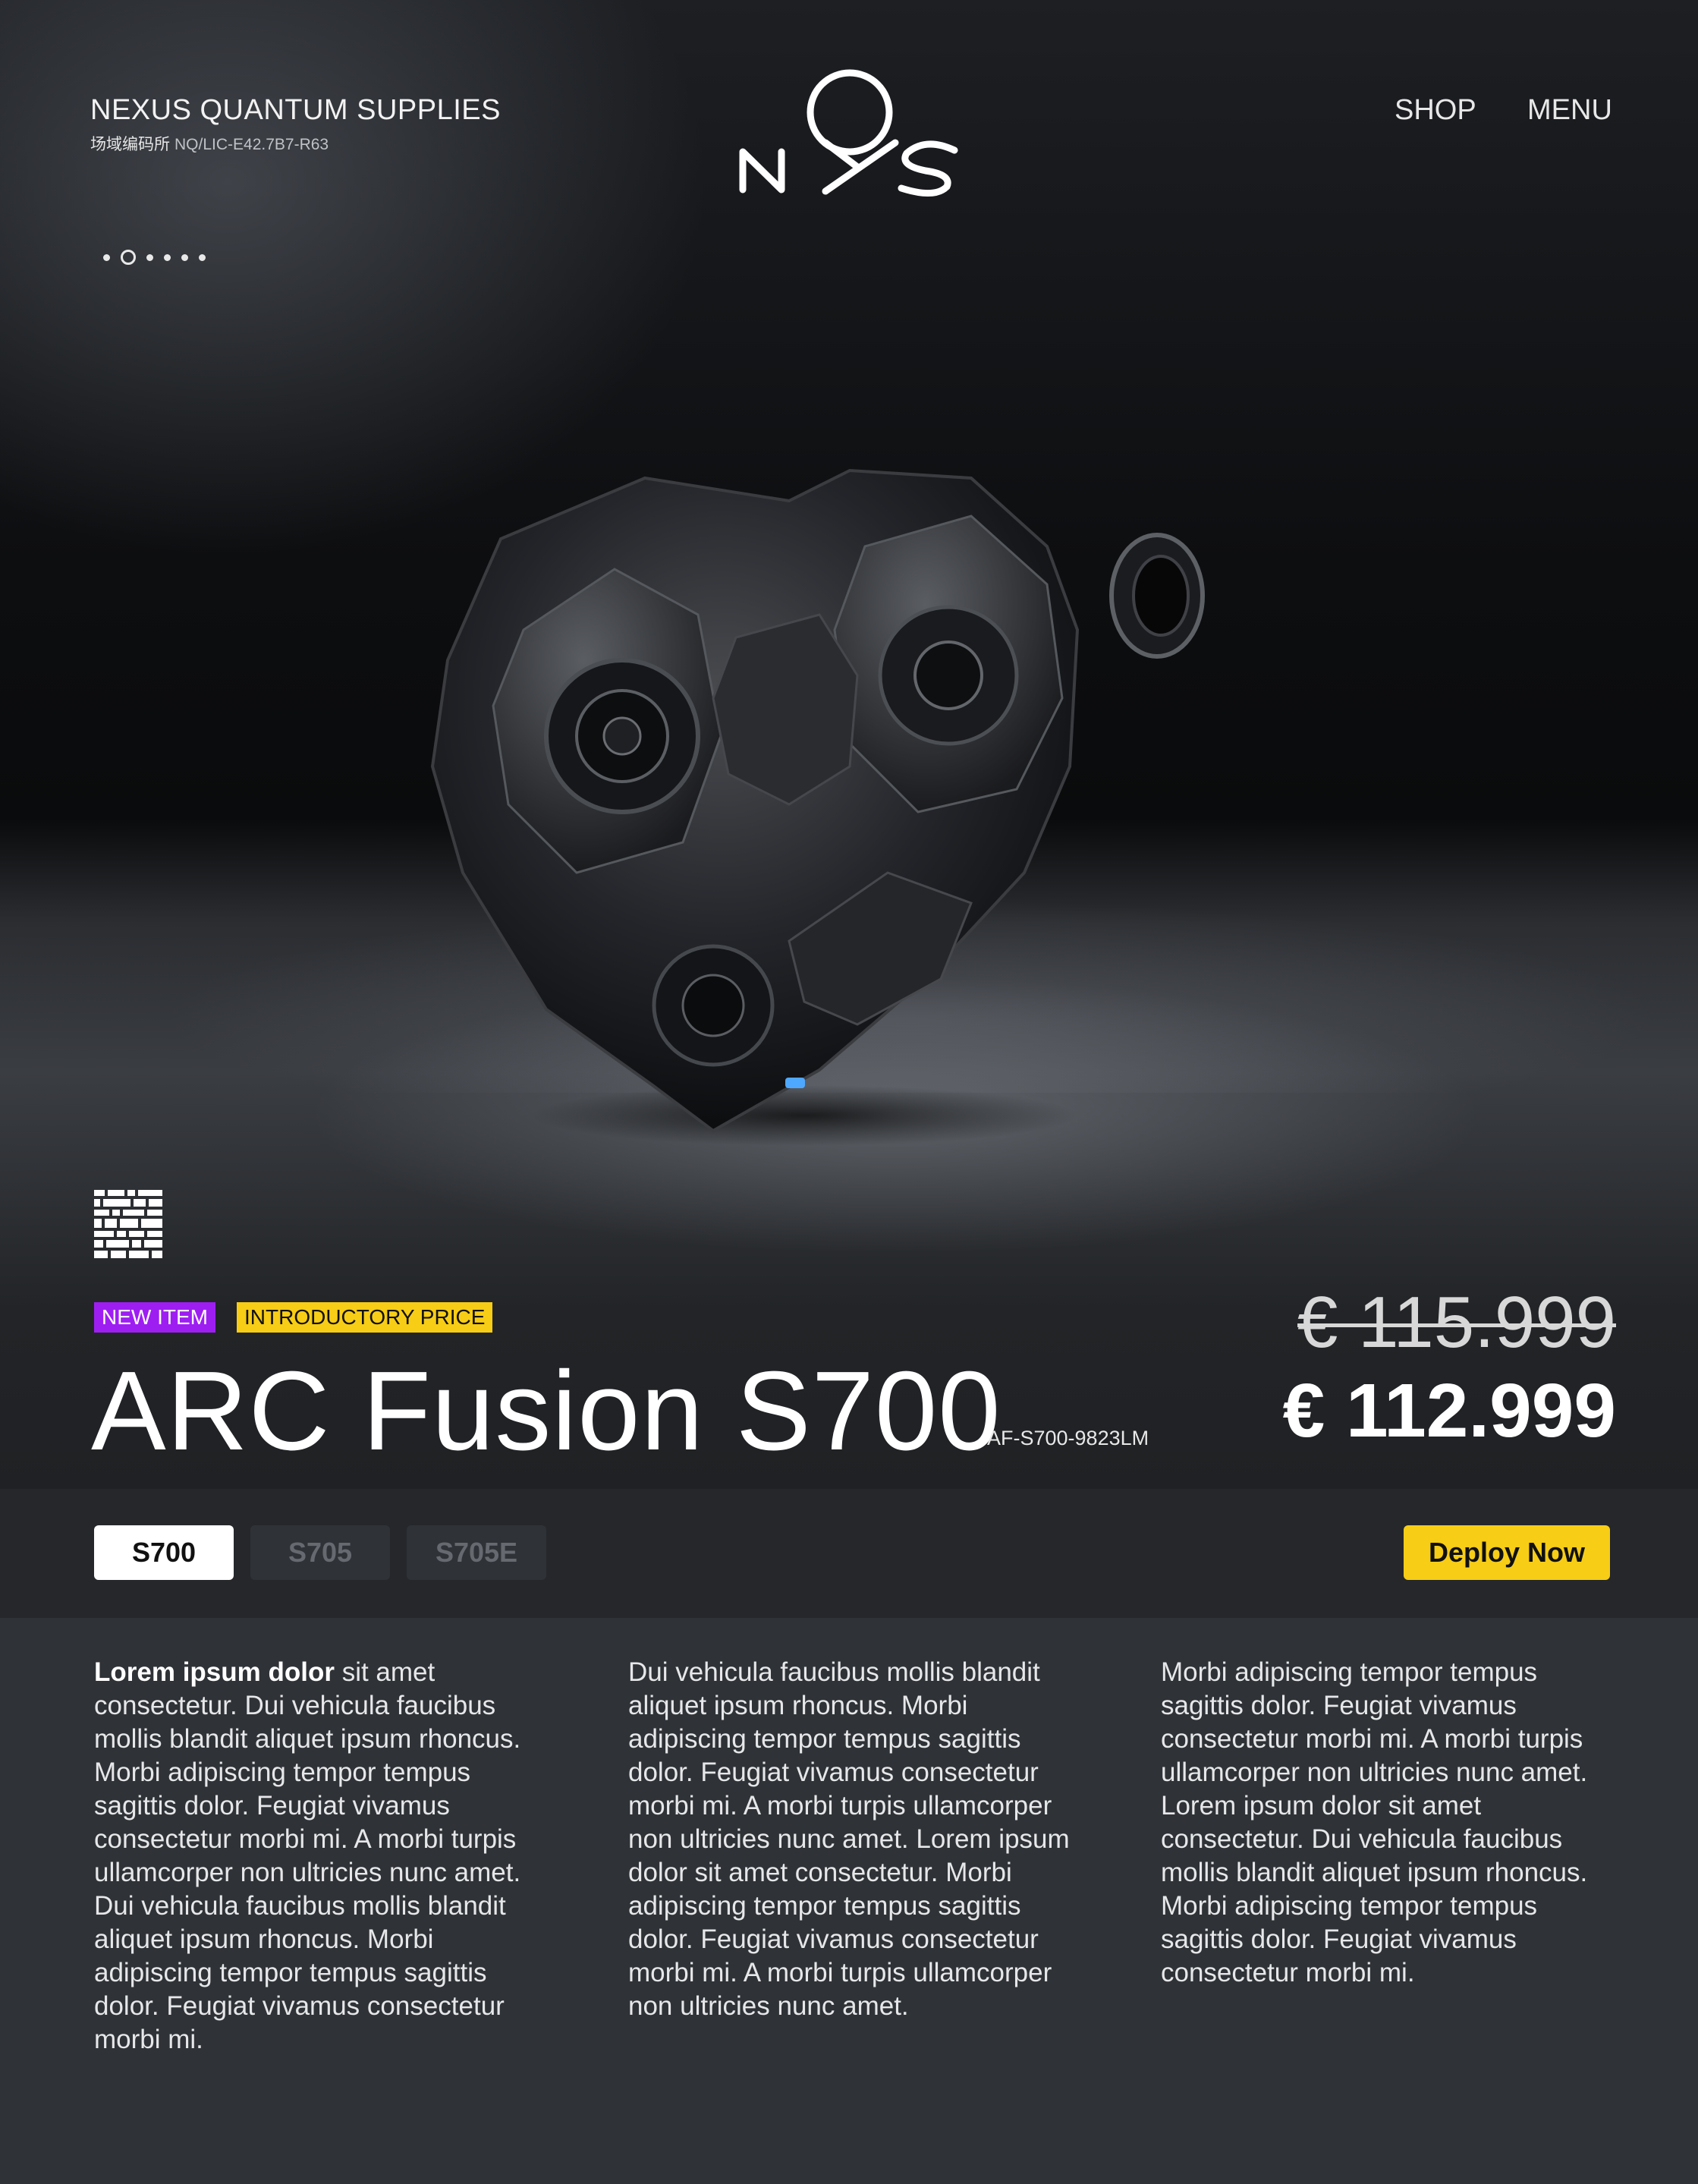 This screenshot has height=2184, width=1698. What do you see at coordinates (1507, 1552) in the screenshot?
I see `deploy-now-button: Deploy Now` at bounding box center [1507, 1552].